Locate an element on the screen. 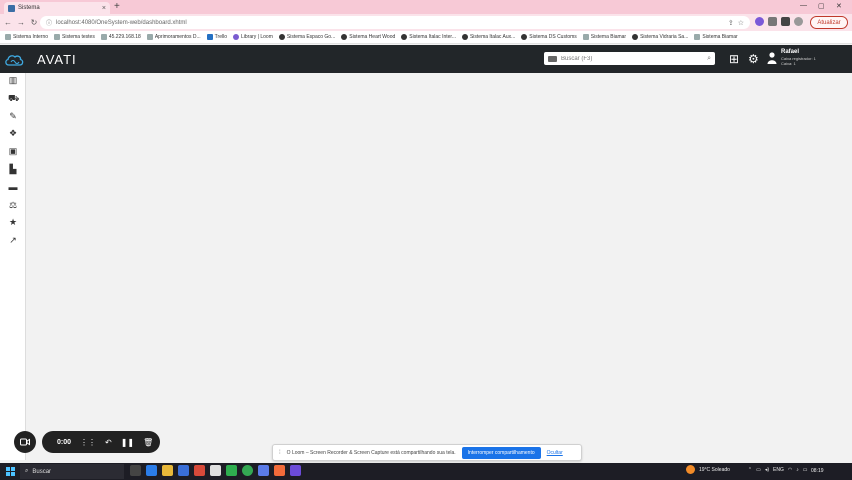 This screenshot has height=480, width=852. bookmark-label: Sistema DS Customs is located at coordinates (553, 37).